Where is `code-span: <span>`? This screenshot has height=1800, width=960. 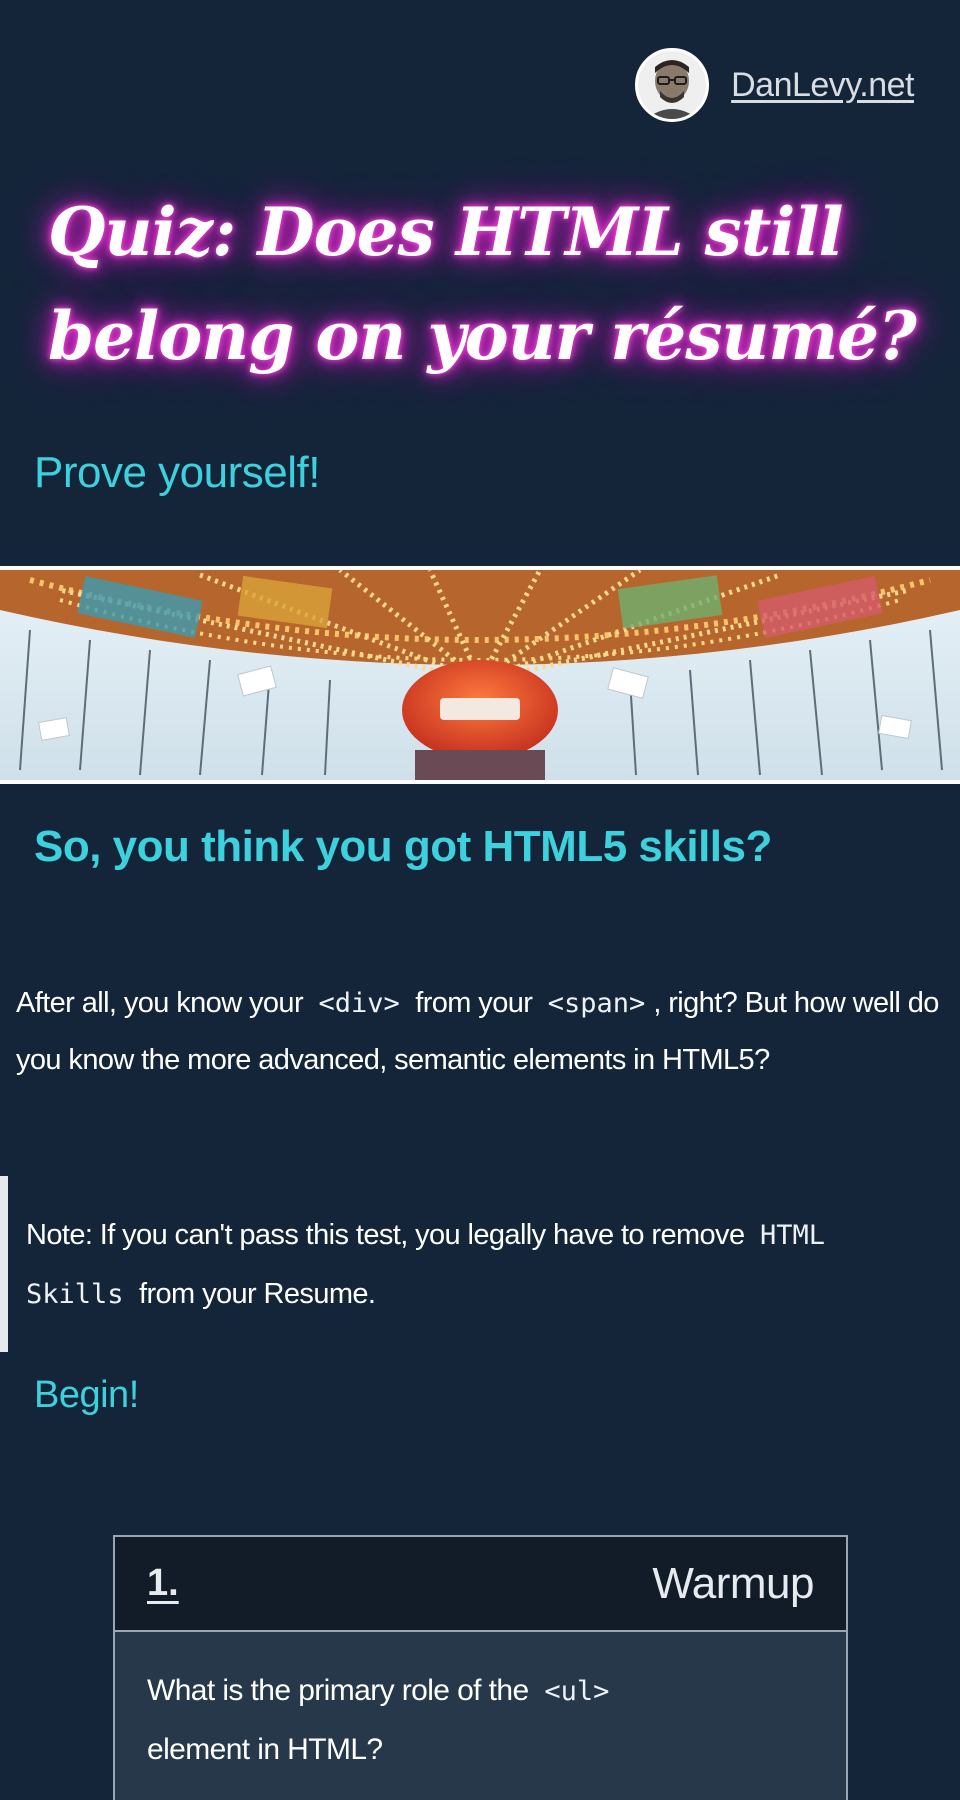
code-span: <span> is located at coordinates (596, 1003).